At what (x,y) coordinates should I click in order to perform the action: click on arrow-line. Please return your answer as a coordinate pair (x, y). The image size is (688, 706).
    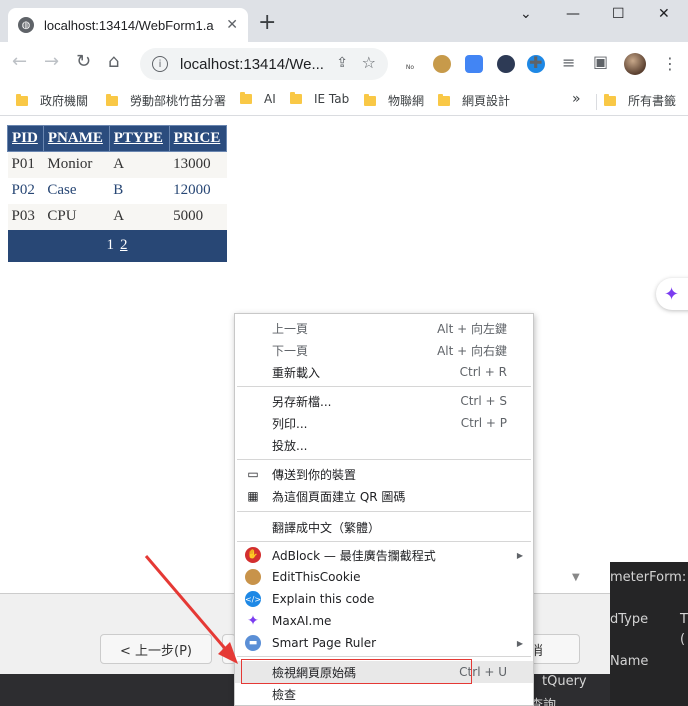
    Looking at the image, I should click on (187, 604).